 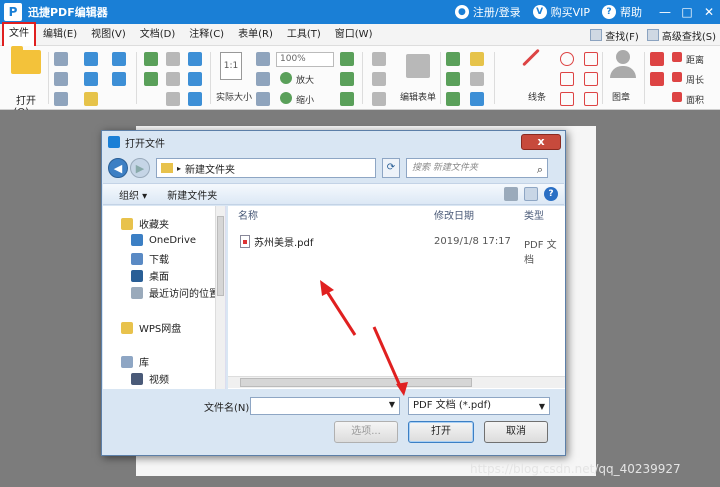 What do you see at coordinates (681, 35) in the screenshot?
I see `advanced-find-button: 高级查找(S)` at bounding box center [681, 35].